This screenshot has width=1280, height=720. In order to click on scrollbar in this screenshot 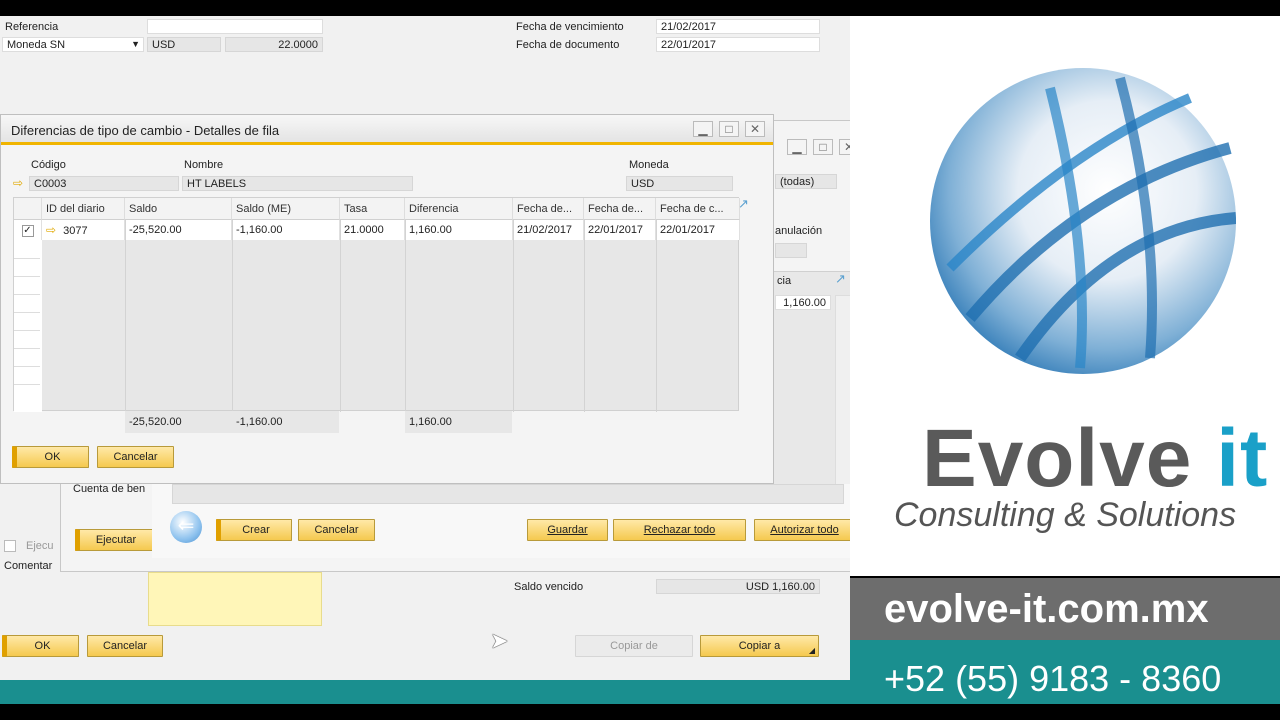, I will do `click(843, 398)`.